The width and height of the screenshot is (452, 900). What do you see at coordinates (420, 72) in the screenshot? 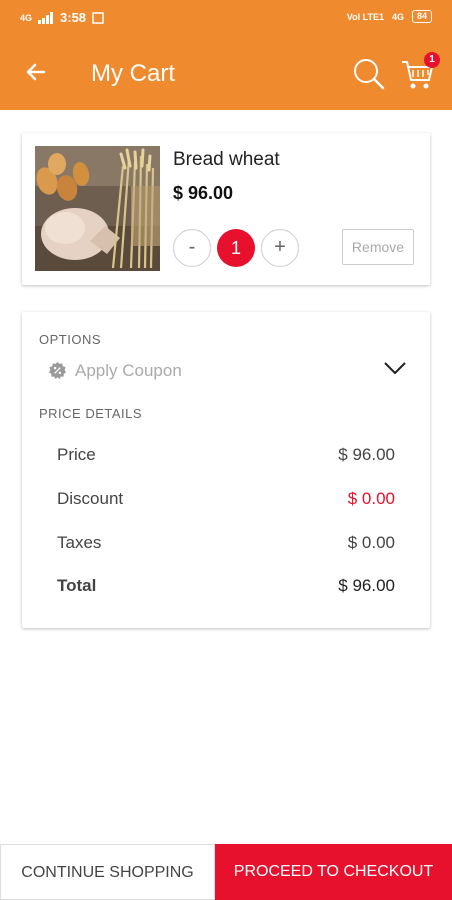
I see `cart-button: 1` at bounding box center [420, 72].